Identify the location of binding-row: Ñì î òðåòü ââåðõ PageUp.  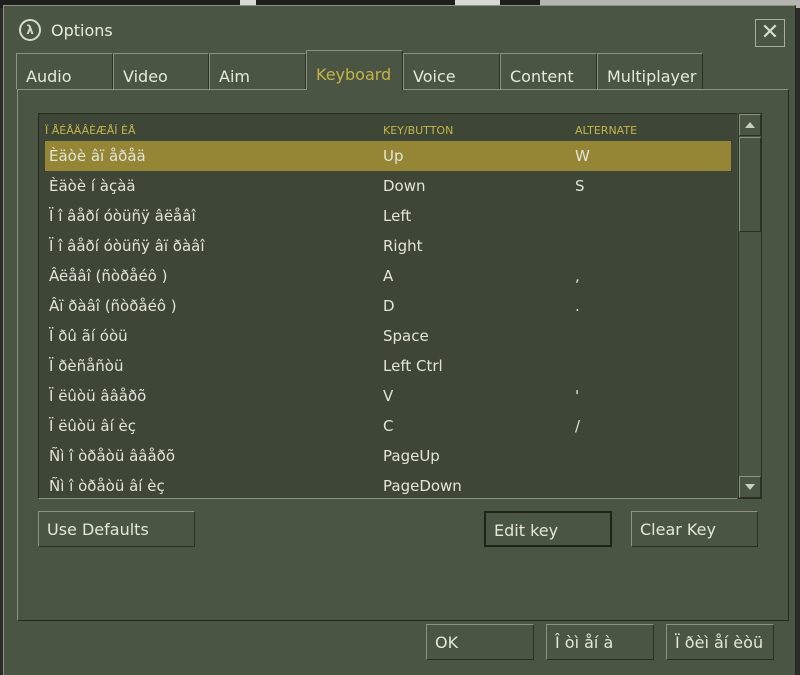
(388, 456).